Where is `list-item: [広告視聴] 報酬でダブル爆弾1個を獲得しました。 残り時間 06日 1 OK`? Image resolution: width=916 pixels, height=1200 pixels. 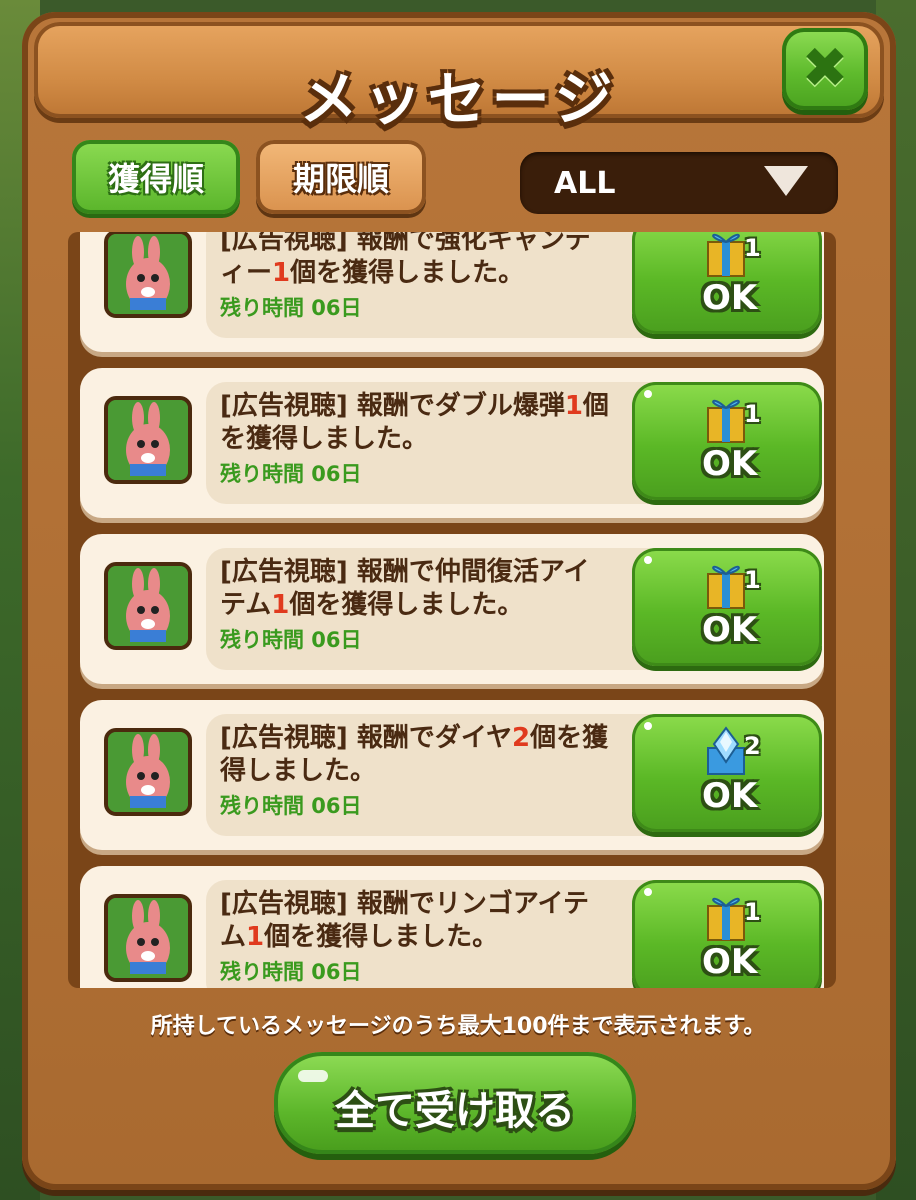 list-item: [広告視聴] 報酬でダブル爆弾1個を獲得しました。 残り時間 06日 1 OK is located at coordinates (452, 443).